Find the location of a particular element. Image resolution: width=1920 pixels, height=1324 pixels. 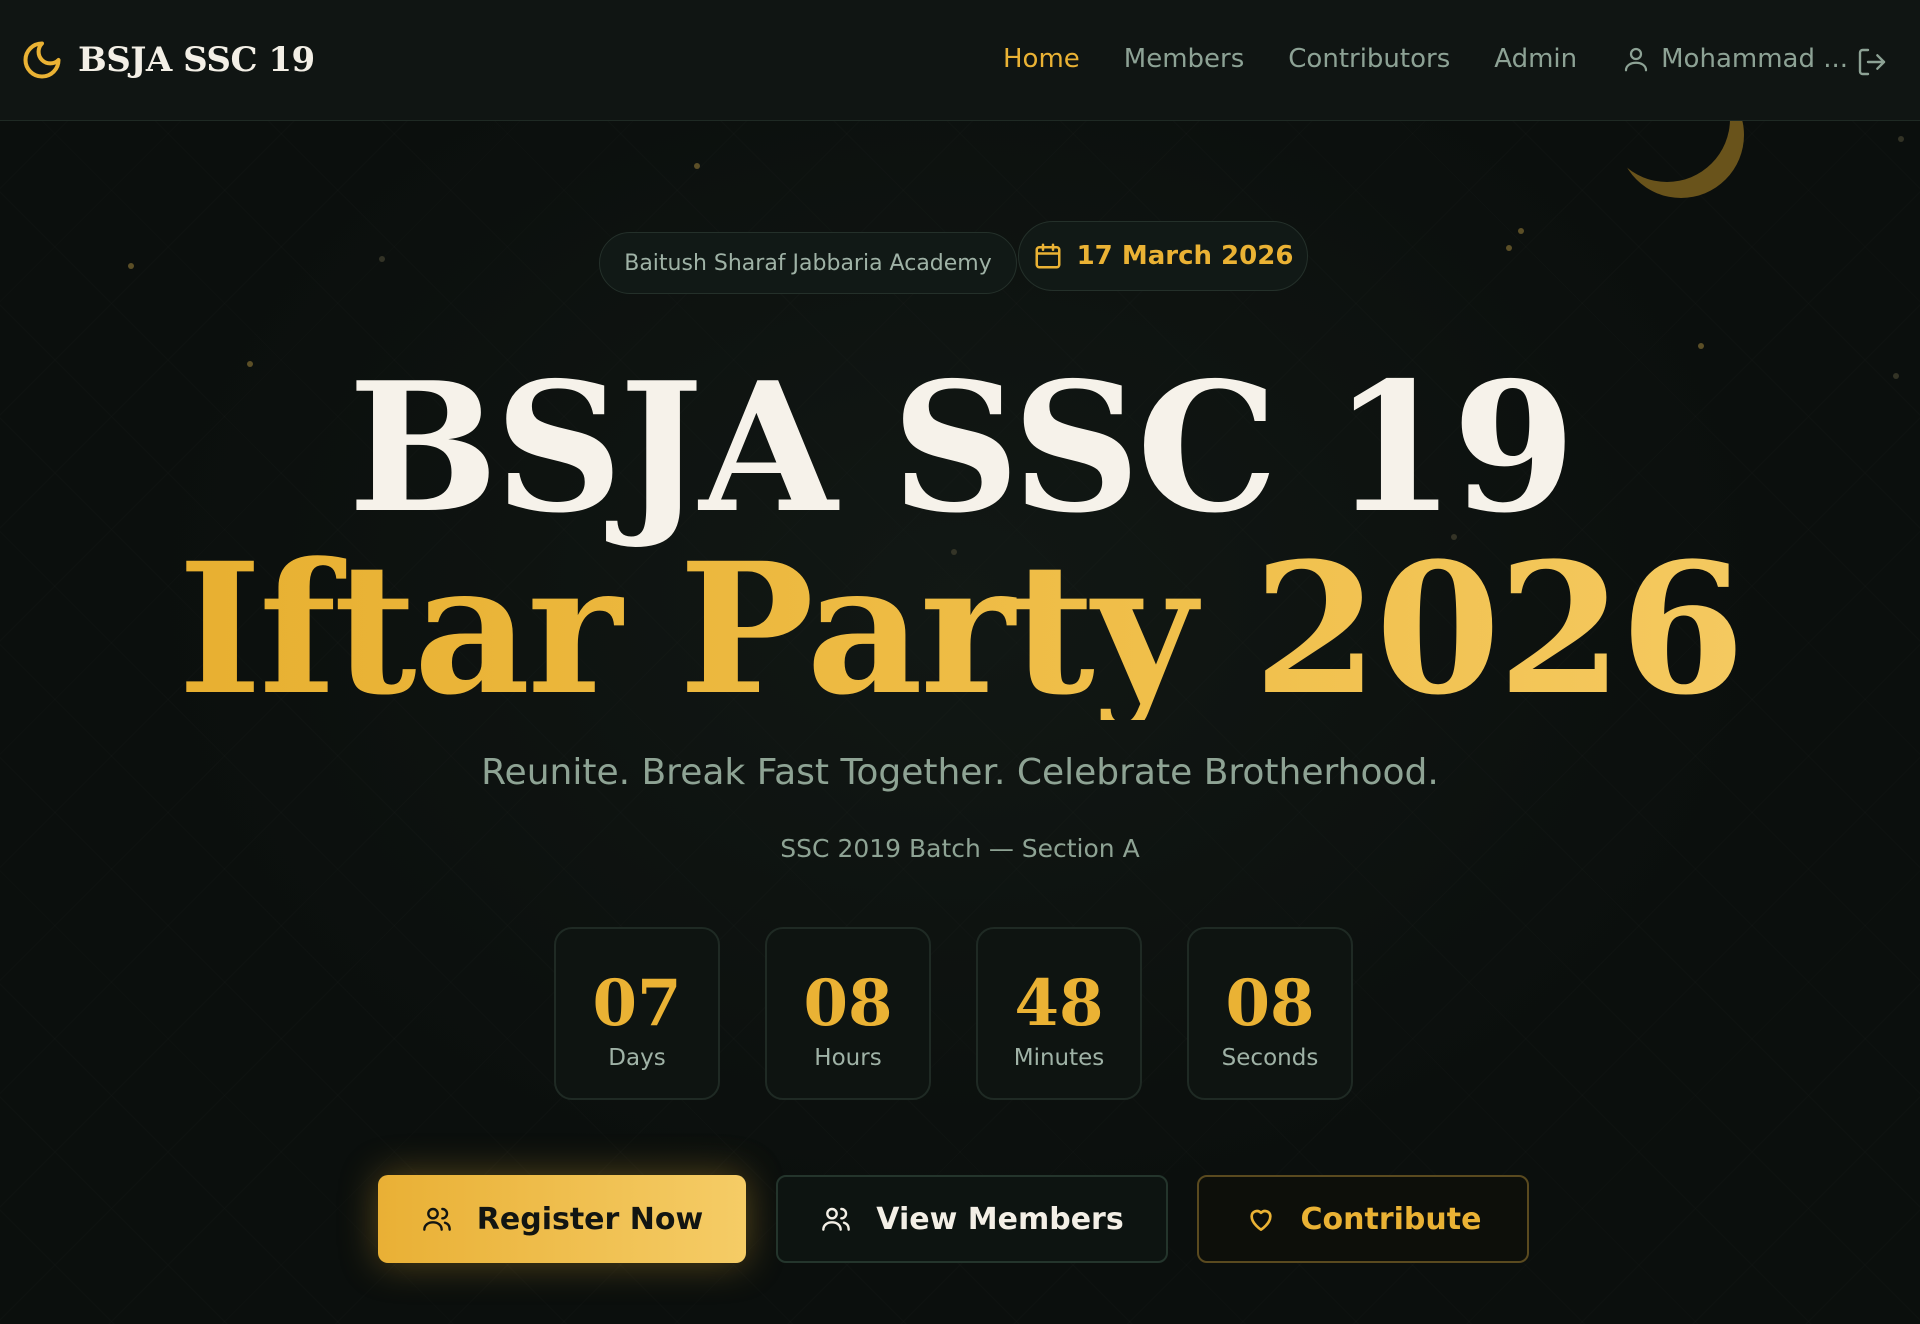

register-now-button: Register Now is located at coordinates (562, 1219).